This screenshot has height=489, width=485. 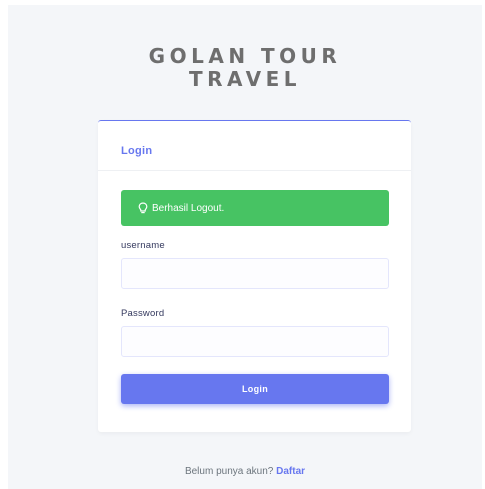 I want to click on password-label: Password, so click(x=143, y=313).